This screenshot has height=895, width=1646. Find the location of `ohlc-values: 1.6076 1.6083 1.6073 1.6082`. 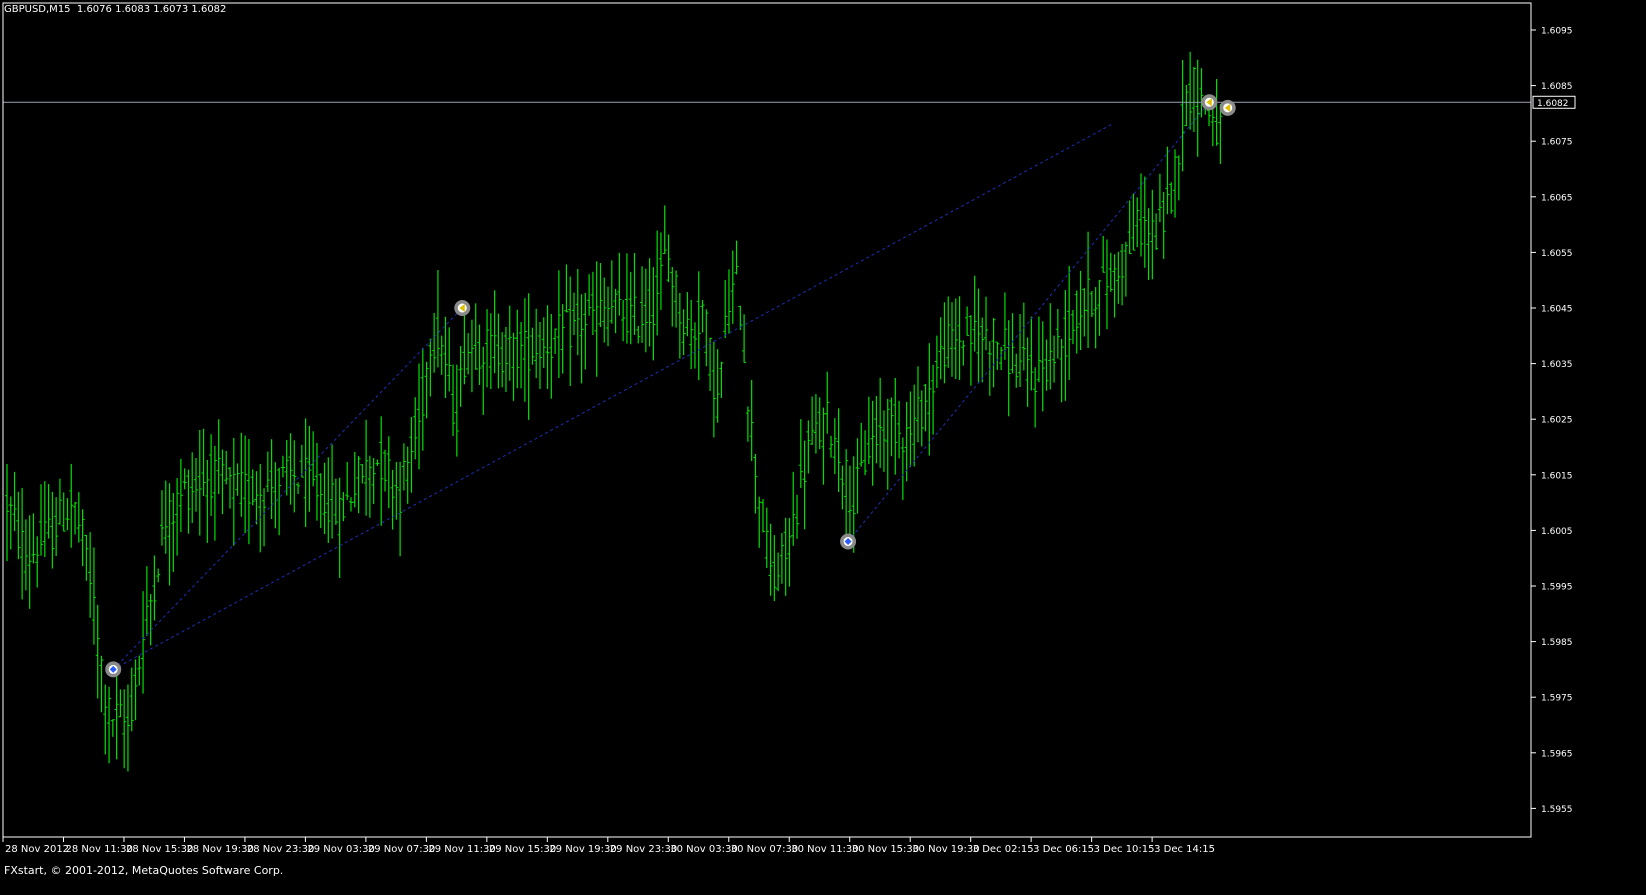

ohlc-values: 1.6076 1.6083 1.6073 1.6082 is located at coordinates (151, 9).